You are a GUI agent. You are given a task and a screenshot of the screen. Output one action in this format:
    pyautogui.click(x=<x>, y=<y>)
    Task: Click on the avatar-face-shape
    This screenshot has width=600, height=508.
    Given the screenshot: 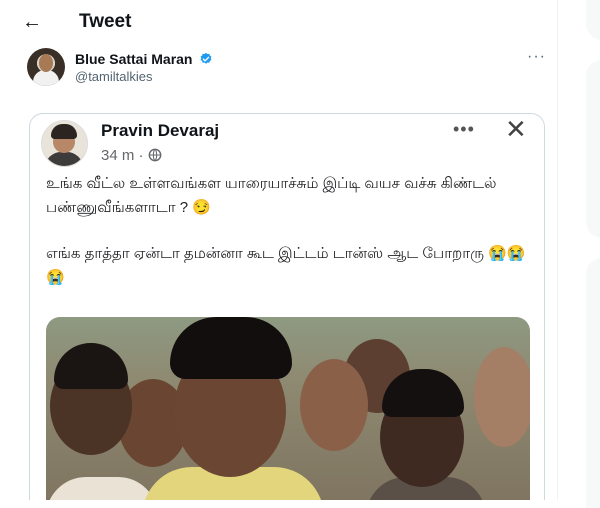 What is the action you would take?
    pyautogui.click(x=46, y=63)
    